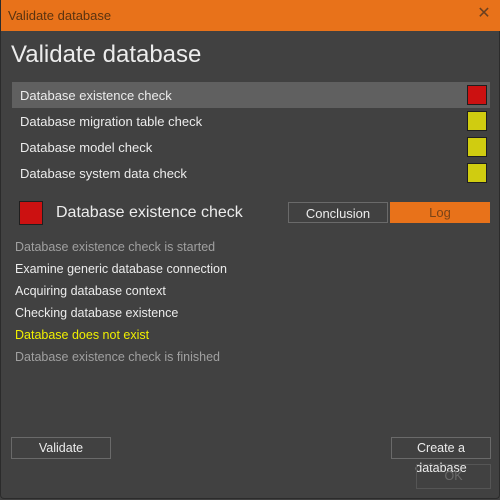  Describe the element at coordinates (251, 173) in the screenshot. I see `check-item-system-data: Database system data check` at that location.